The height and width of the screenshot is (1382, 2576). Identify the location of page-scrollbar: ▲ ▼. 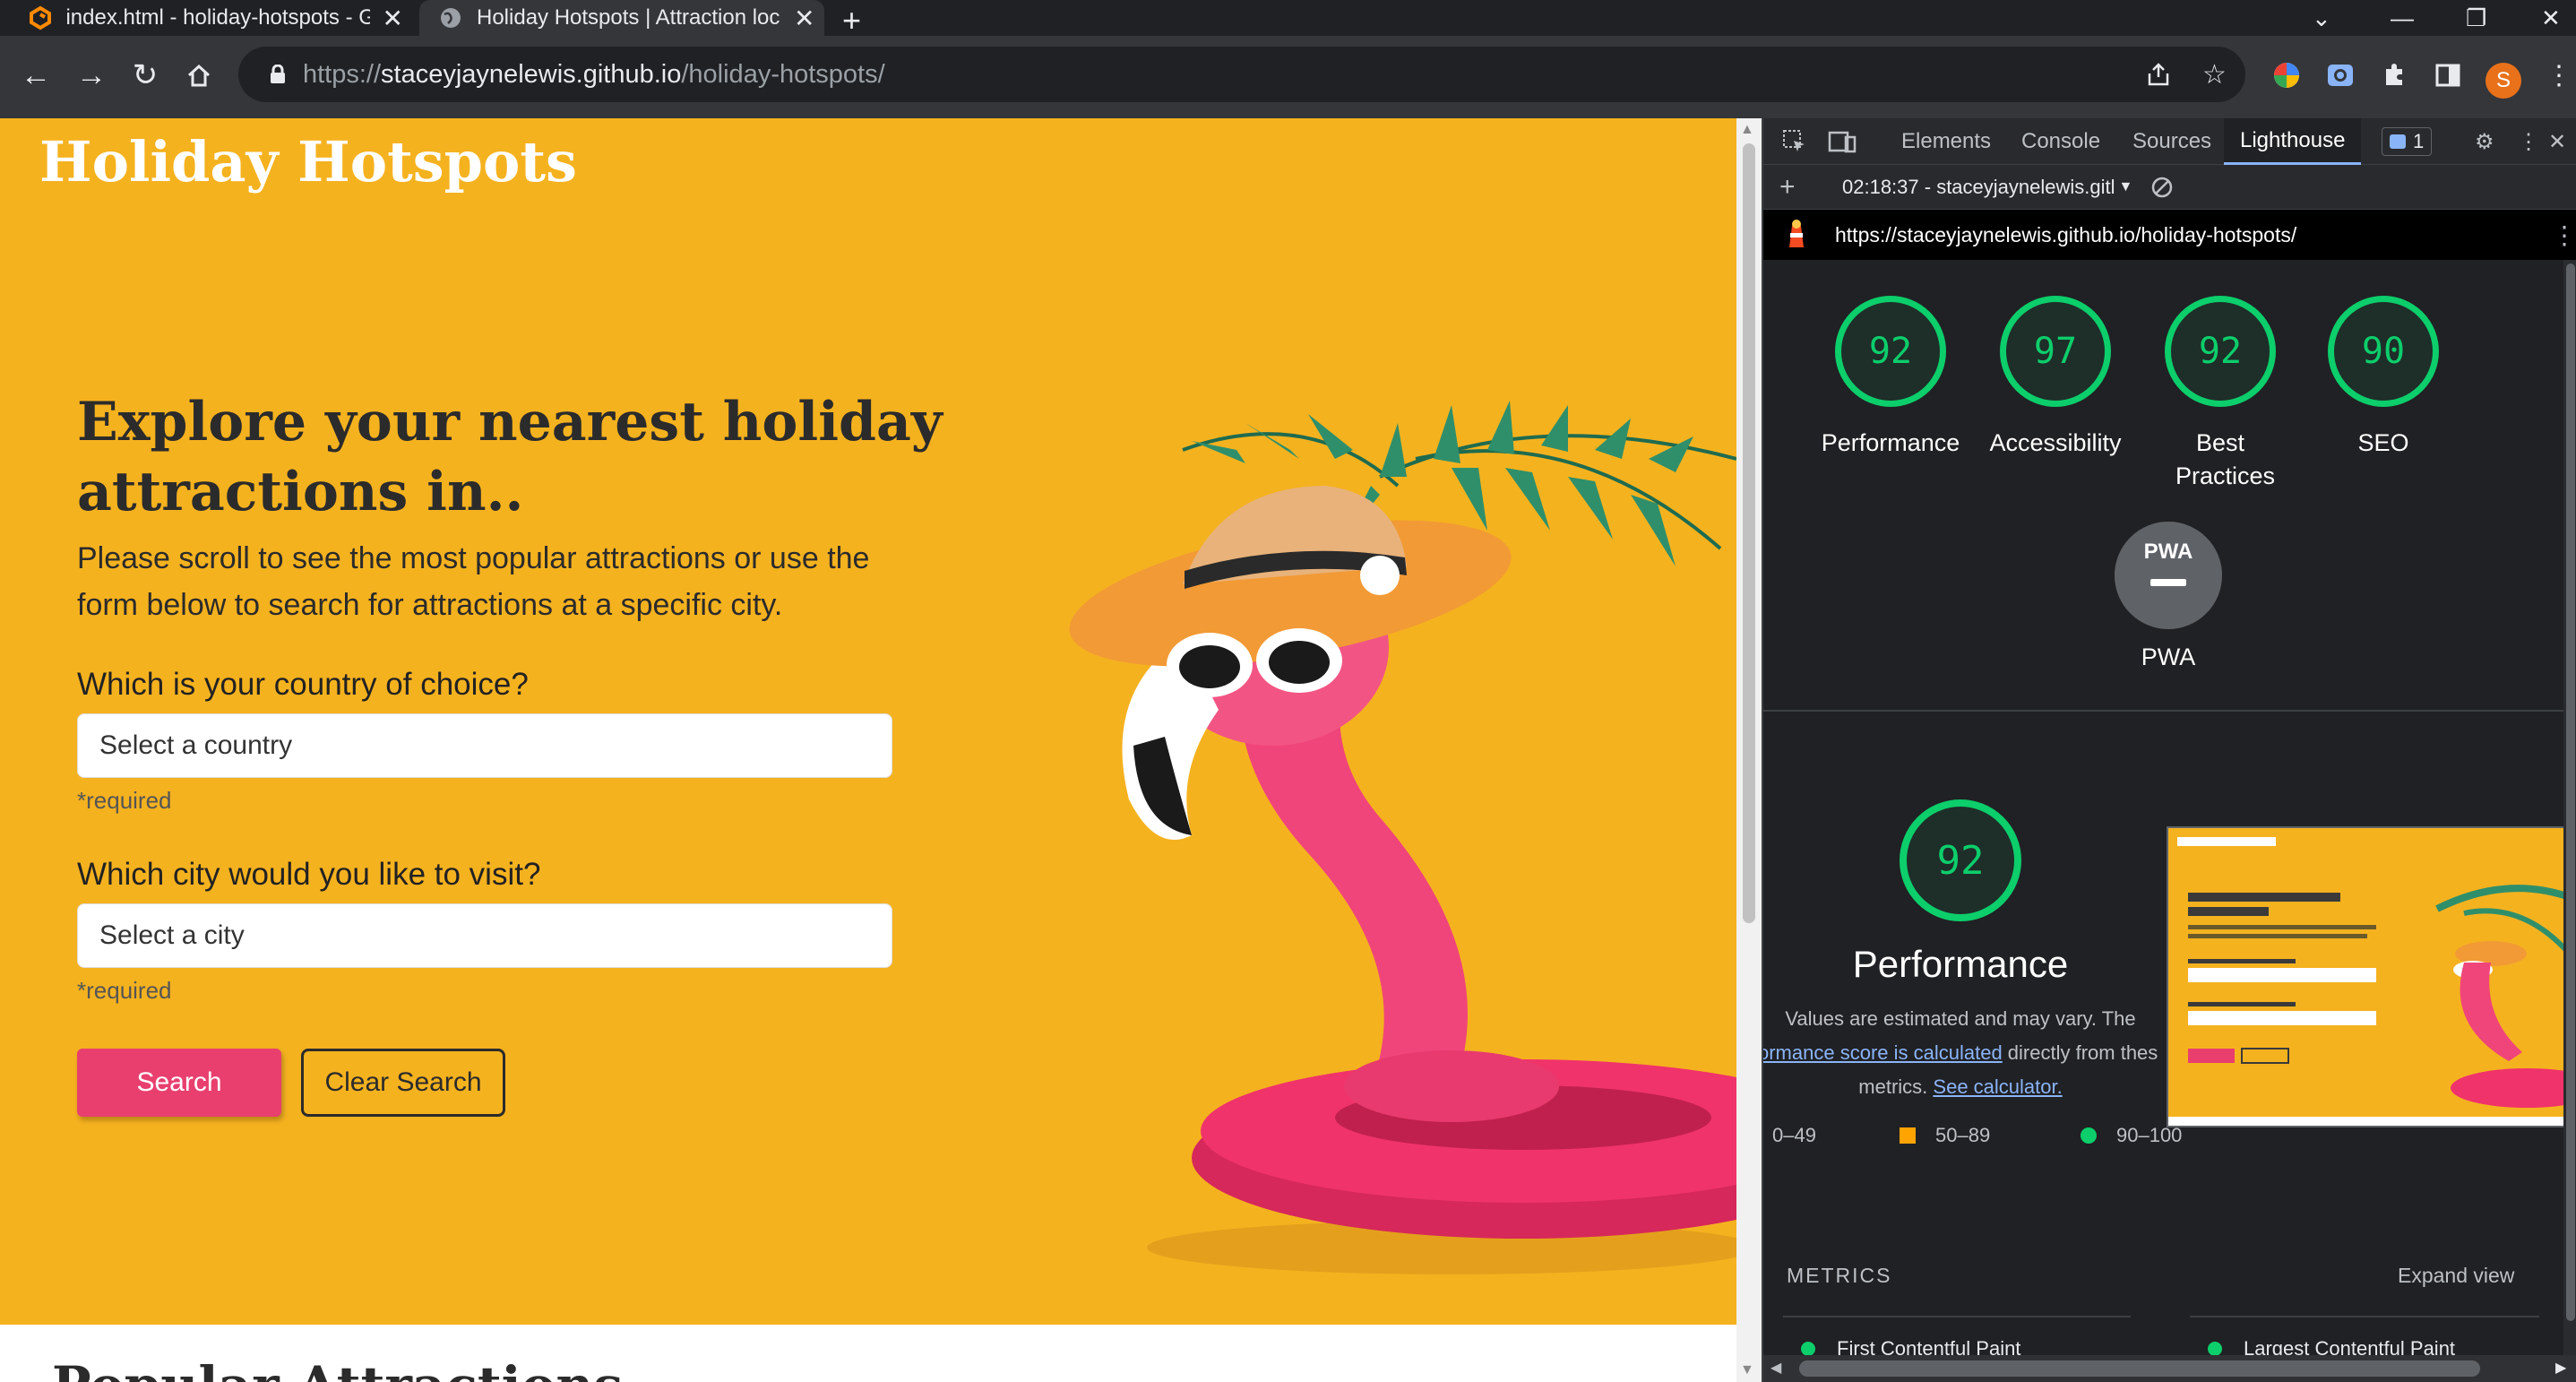
(1749, 750).